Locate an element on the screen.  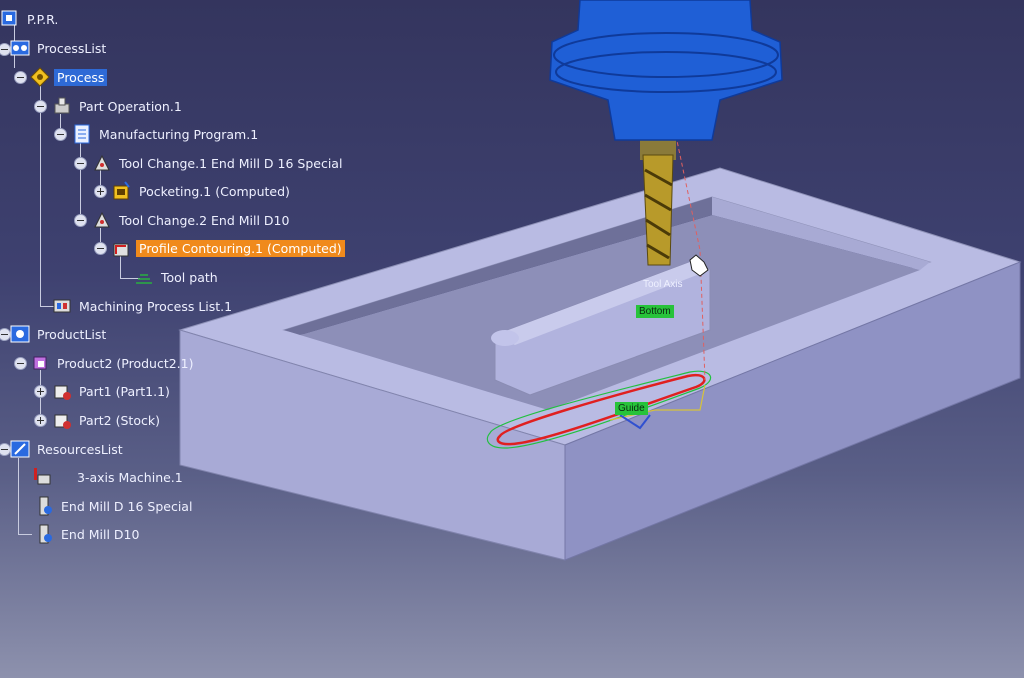
machine-icon is located at coordinates (42, 477).